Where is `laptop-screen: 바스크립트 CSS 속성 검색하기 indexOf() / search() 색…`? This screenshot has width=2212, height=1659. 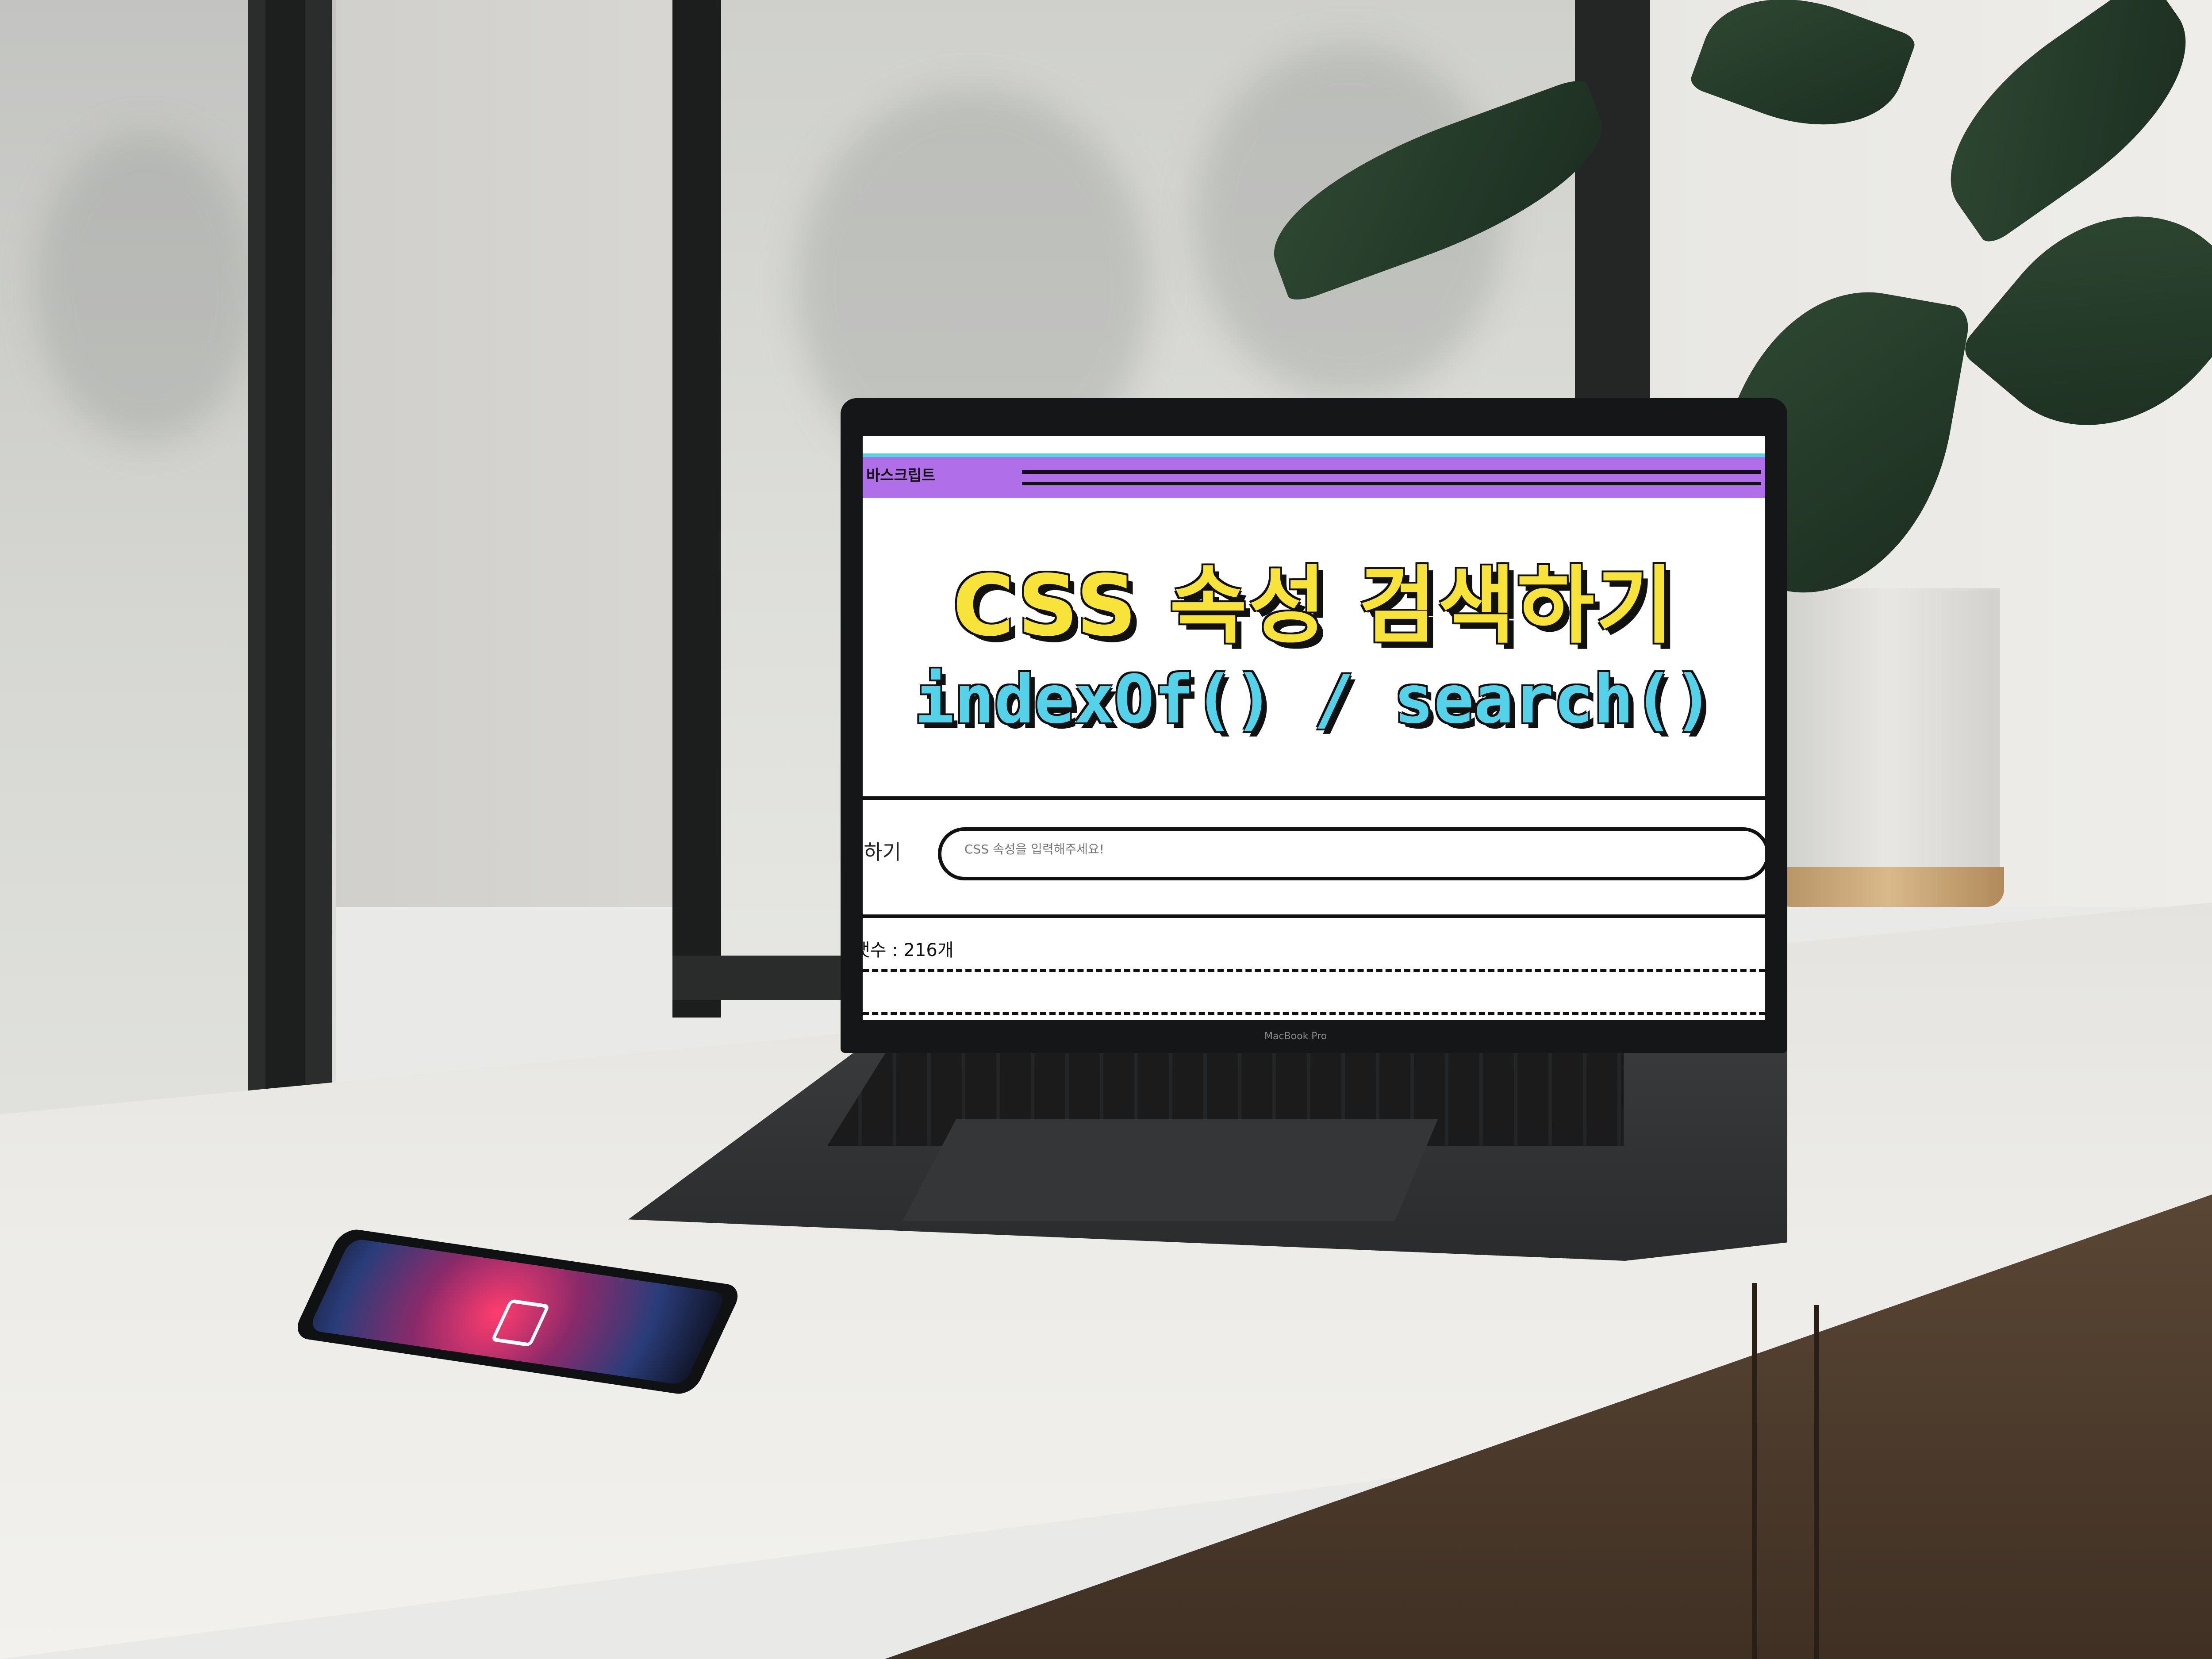
laptop-screen: 바스크립트 CSS 속성 검색하기 indexOf() / search() 색… is located at coordinates (1314, 728).